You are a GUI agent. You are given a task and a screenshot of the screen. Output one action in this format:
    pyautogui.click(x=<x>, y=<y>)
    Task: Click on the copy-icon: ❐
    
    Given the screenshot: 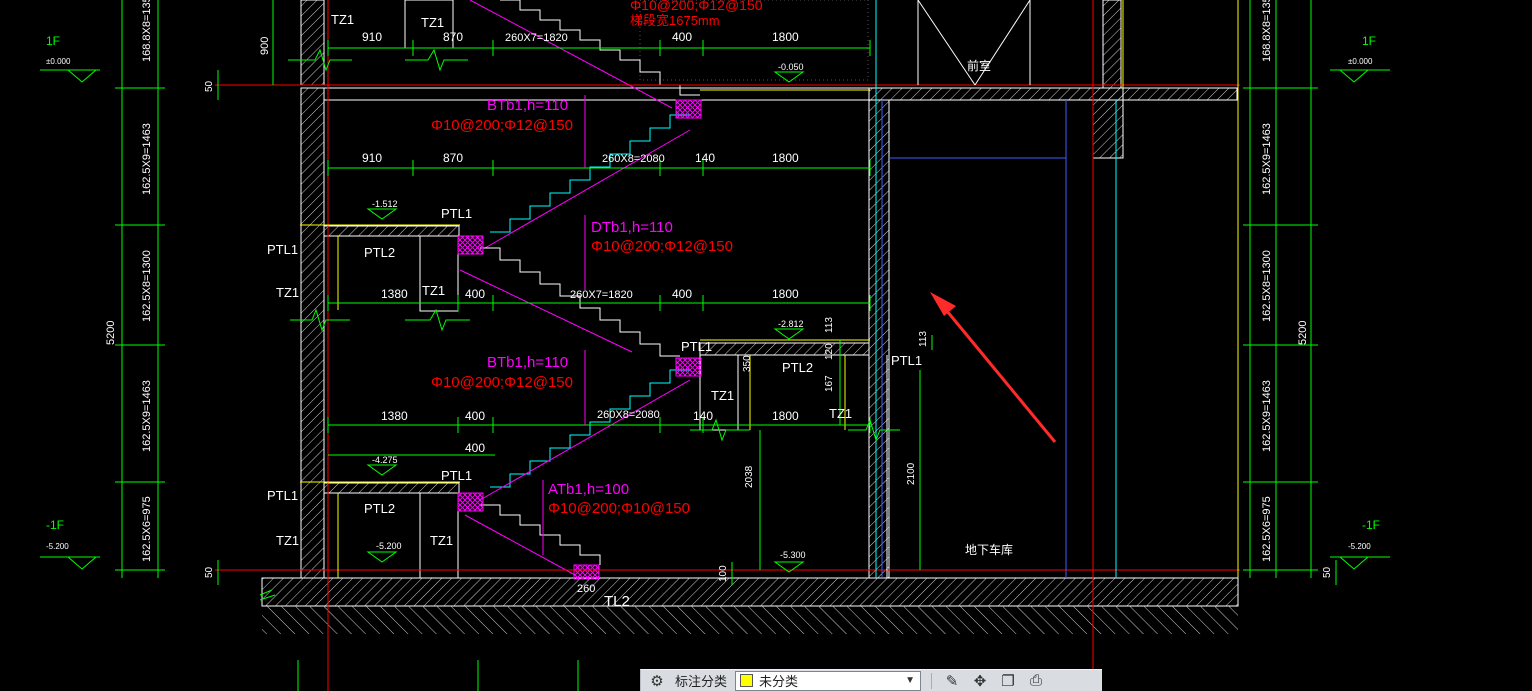 What is the action you would take?
    pyautogui.click(x=1008, y=681)
    